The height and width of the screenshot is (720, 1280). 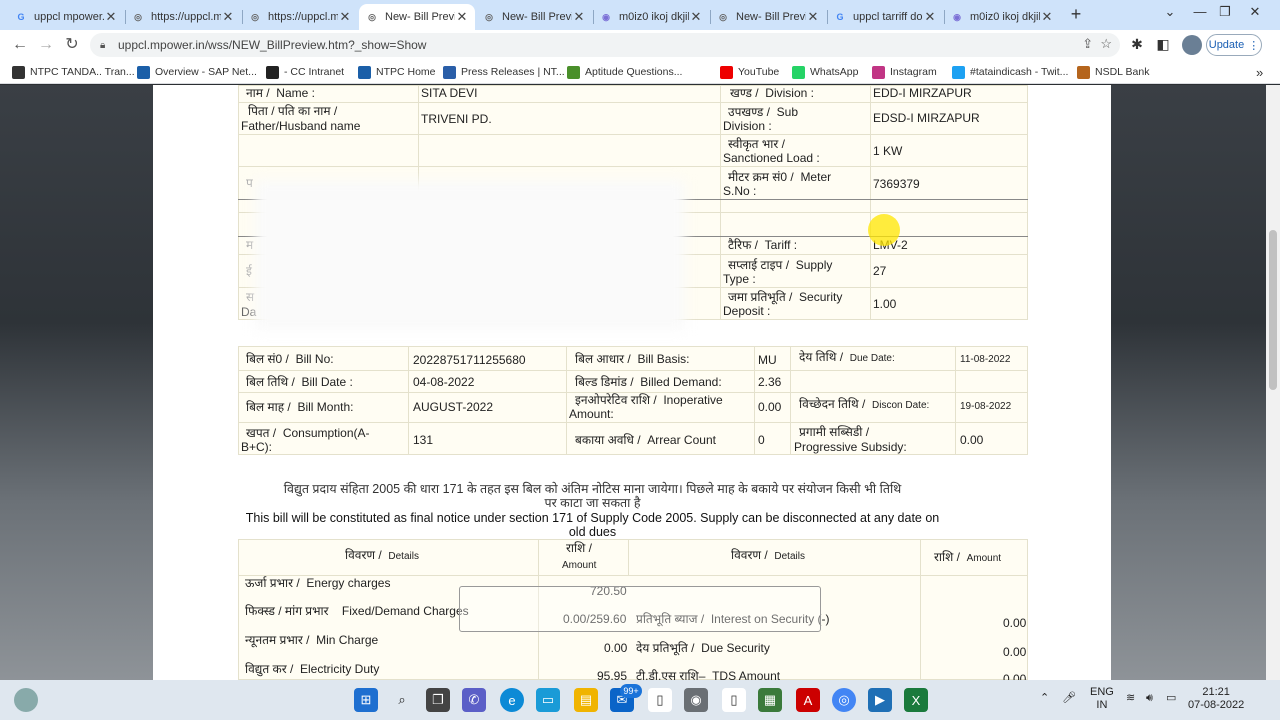 I want to click on search-icon: ⌕, so click(x=402, y=700).